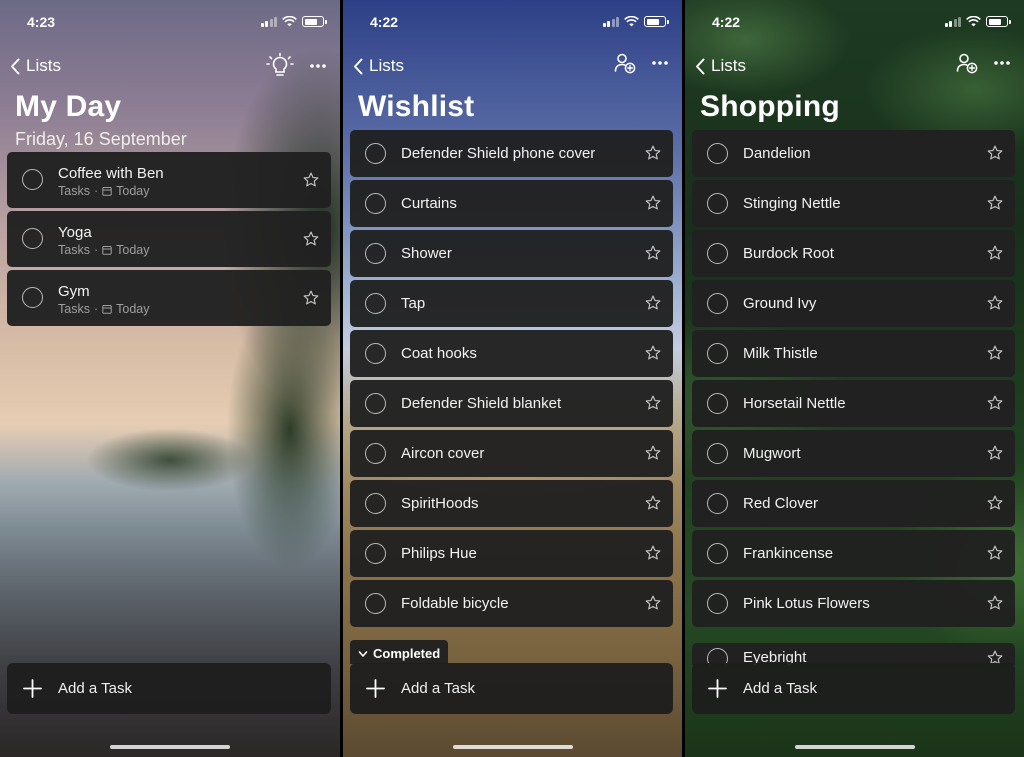 The height and width of the screenshot is (757, 1024). I want to click on task-item: Foldable bicycle, so click(511, 603).